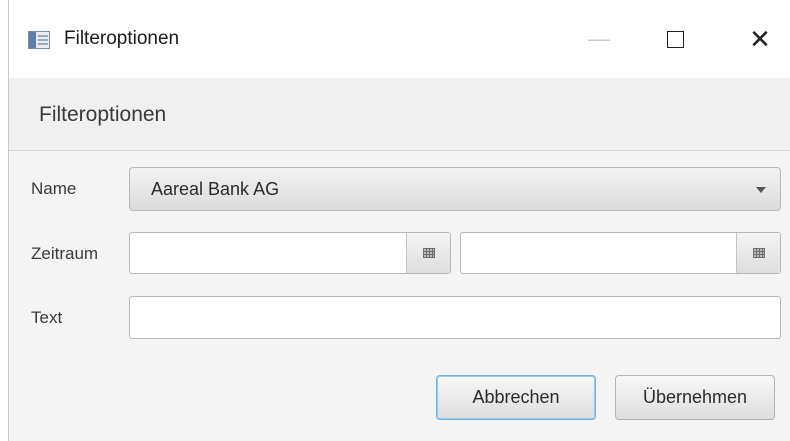 The image size is (790, 441). I want to click on date-to-input, so click(598, 253).